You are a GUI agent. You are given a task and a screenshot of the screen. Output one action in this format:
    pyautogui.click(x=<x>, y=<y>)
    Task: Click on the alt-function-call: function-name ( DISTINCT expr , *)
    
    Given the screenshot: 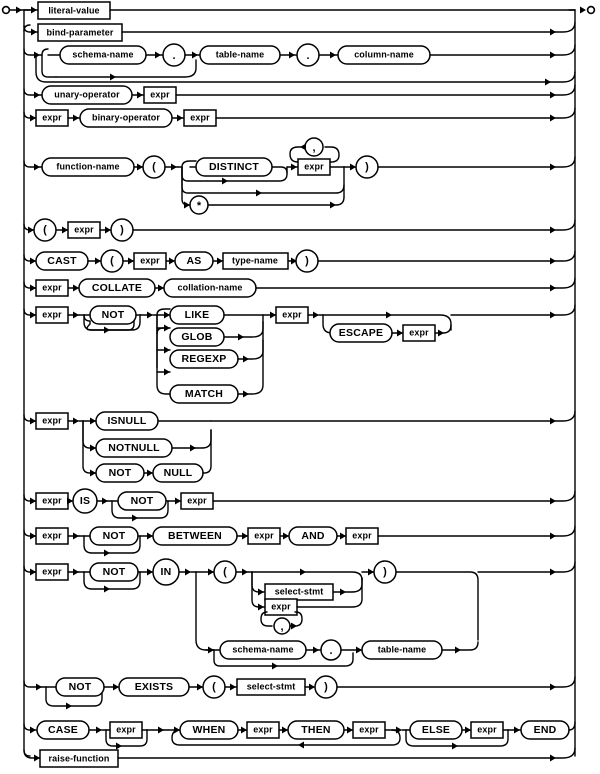 What is the action you would take?
    pyautogui.click(x=299, y=176)
    